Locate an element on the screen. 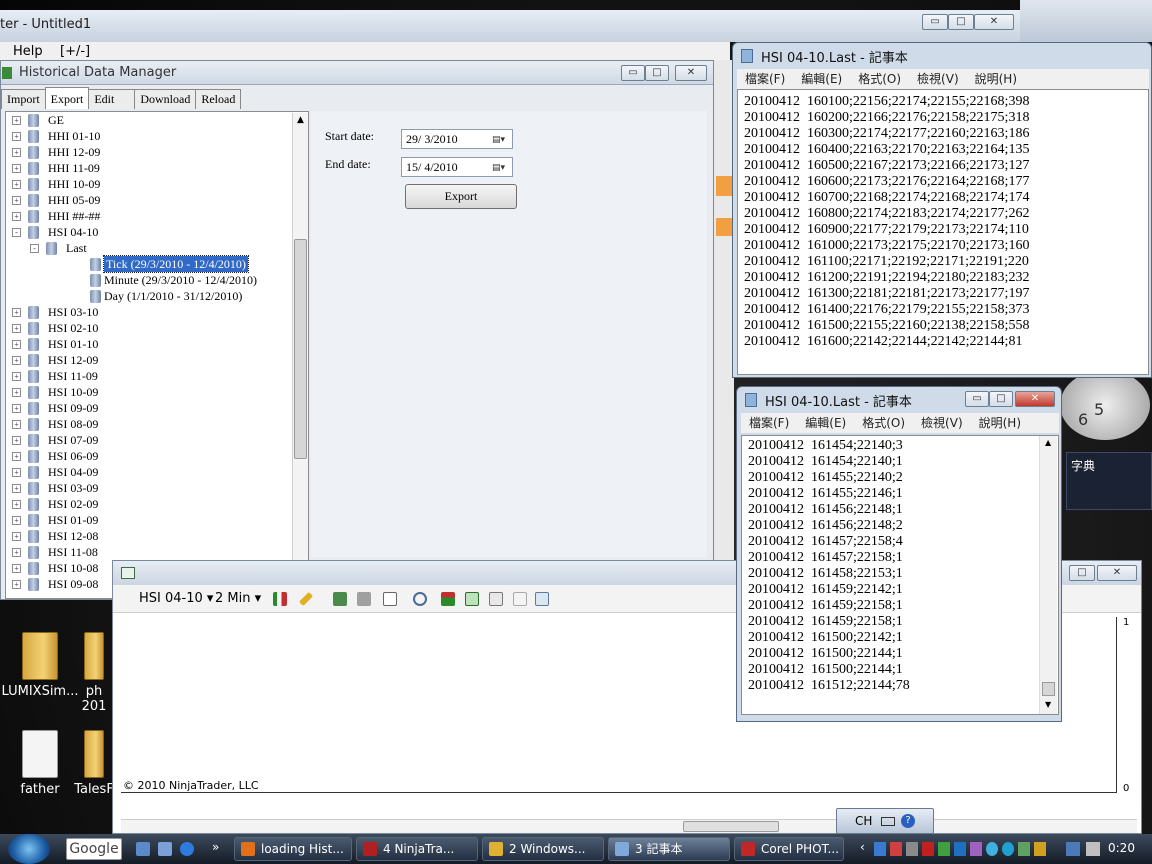  add-indicator-icon is located at coordinates (340, 599).